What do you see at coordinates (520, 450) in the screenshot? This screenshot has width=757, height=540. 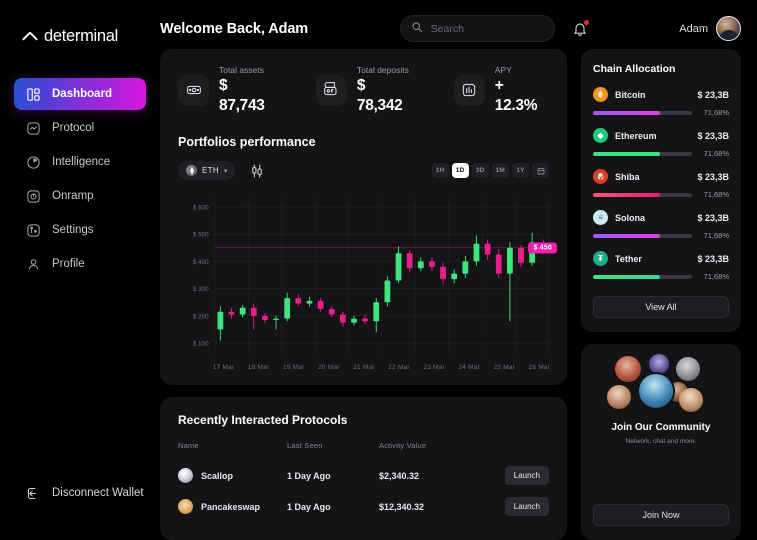 I see `column-header-action` at bounding box center [520, 450].